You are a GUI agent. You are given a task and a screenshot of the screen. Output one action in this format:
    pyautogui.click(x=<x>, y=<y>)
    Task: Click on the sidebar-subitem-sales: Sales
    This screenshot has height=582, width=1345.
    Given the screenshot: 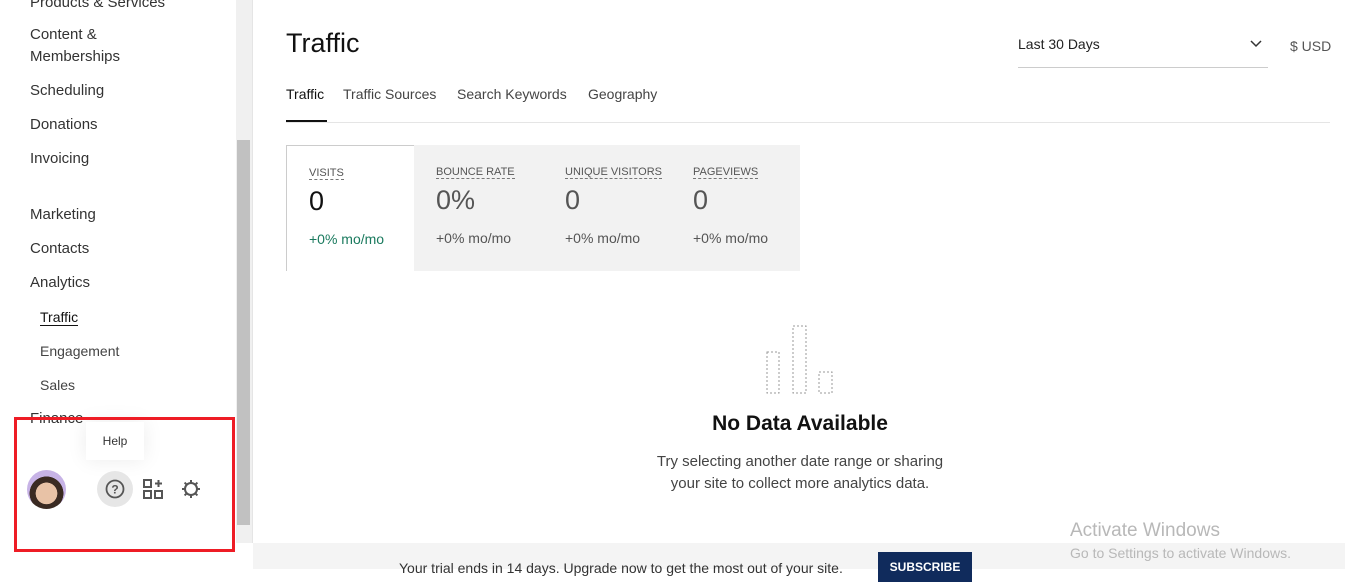 What is the action you would take?
    pyautogui.click(x=57, y=385)
    